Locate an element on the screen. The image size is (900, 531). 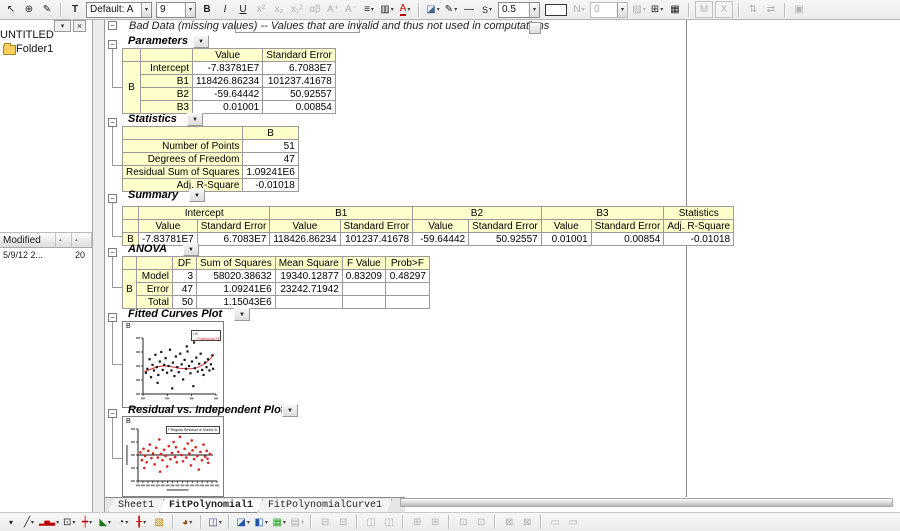
bold-button: B is located at coordinates (207, 9).